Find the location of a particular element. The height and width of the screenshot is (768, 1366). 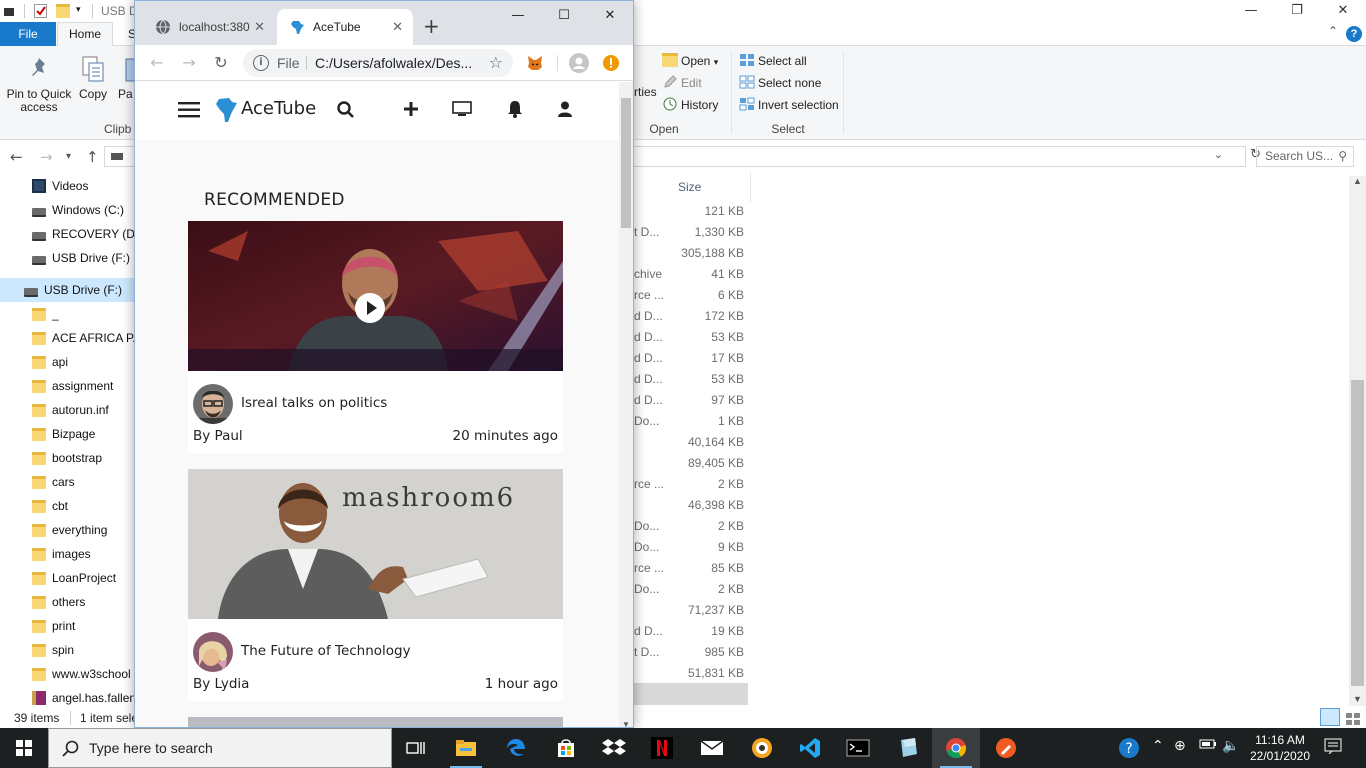

taskbar-netflix is located at coordinates (662, 748).